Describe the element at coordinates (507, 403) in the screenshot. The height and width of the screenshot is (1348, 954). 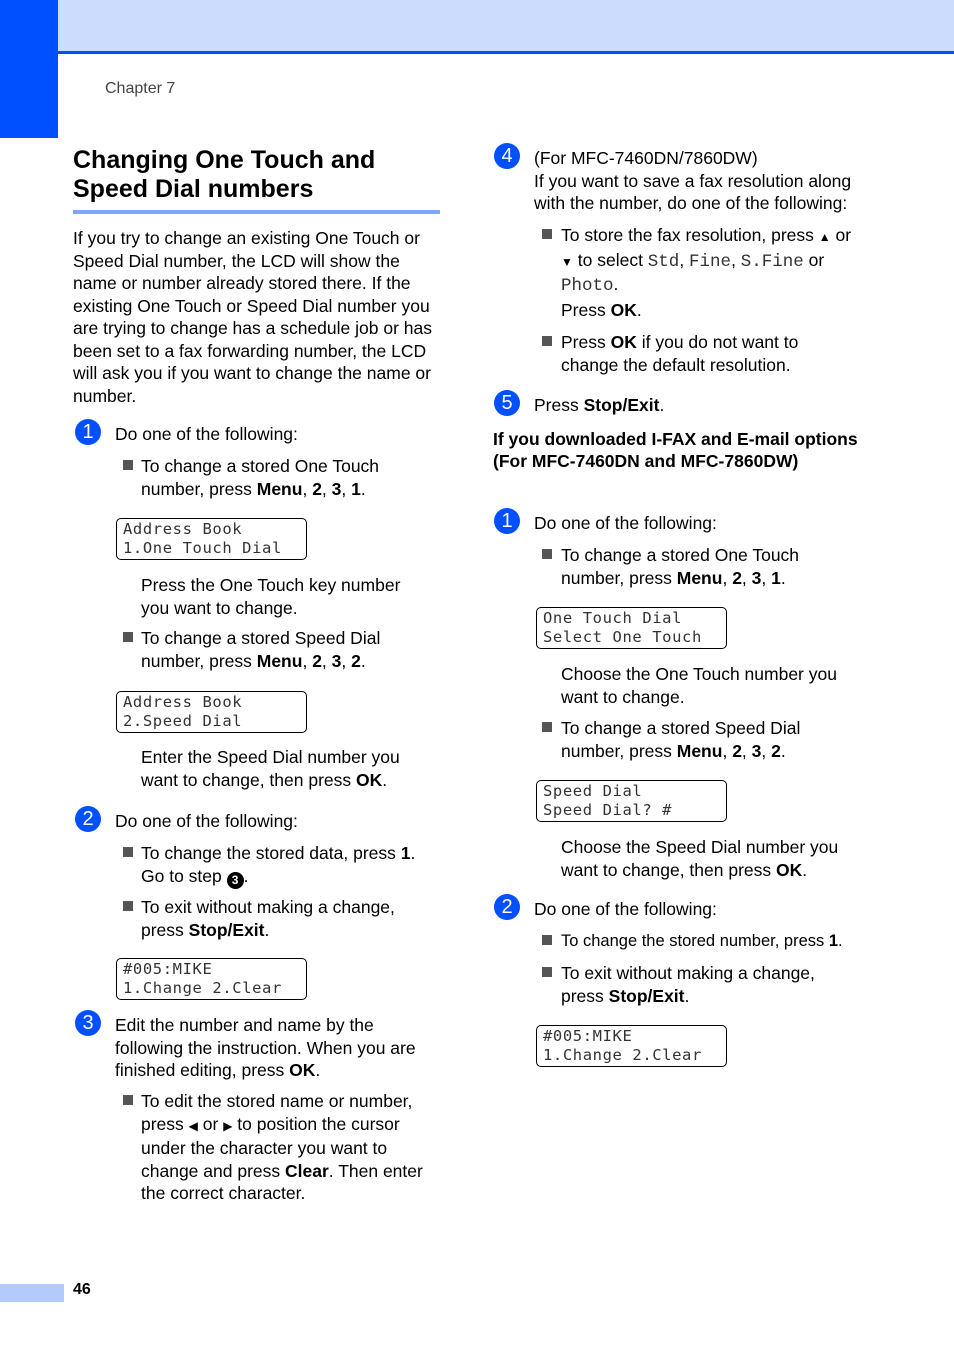
I see `step-number-5: 5` at that location.